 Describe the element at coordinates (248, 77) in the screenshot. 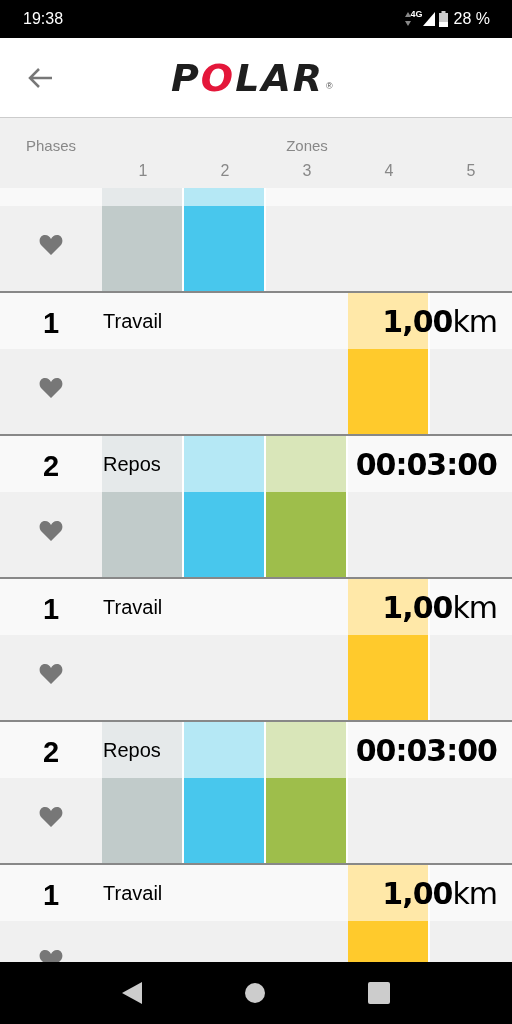

I see `brand-logo: POLAR` at that location.